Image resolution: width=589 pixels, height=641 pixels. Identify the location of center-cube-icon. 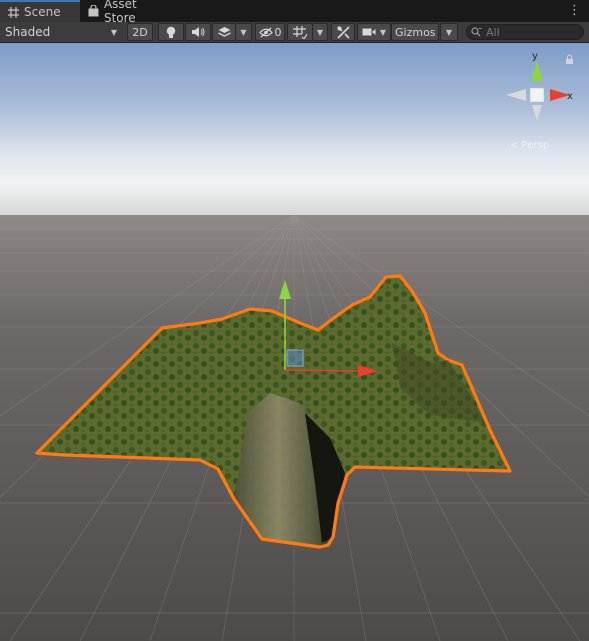
(537, 95).